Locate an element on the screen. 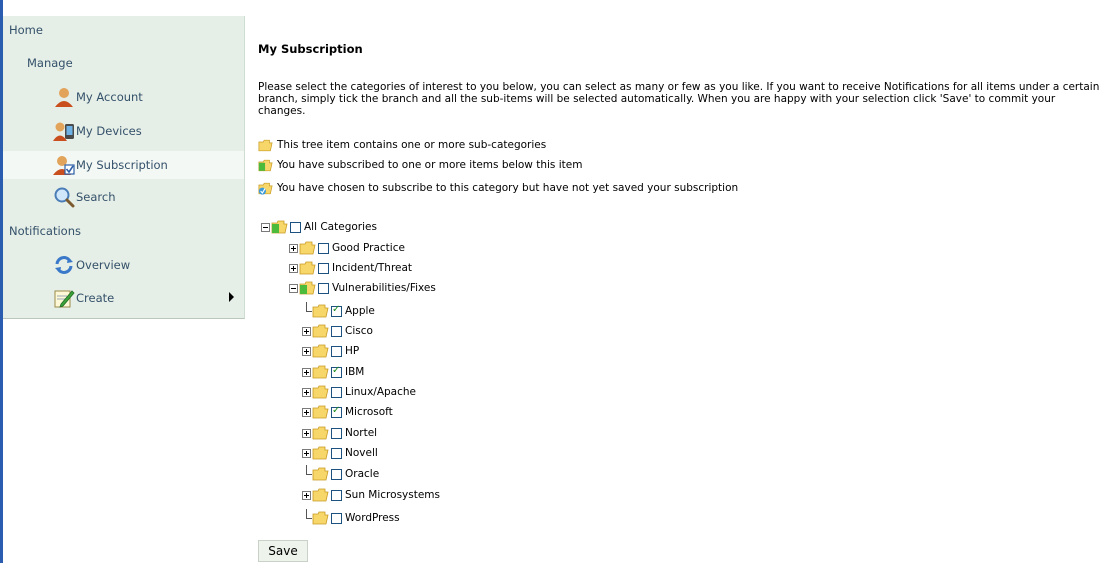 This screenshot has height=563, width=1113. tree-label: Vulnerabilities/Fixes is located at coordinates (384, 288).